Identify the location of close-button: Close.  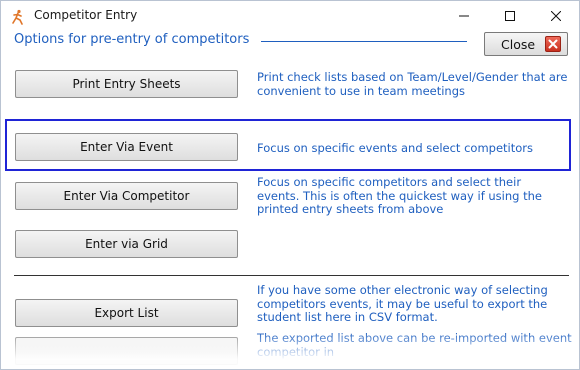
(526, 44).